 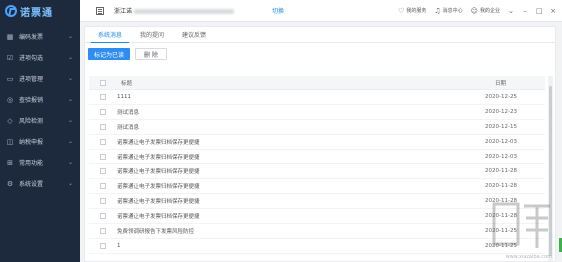 What do you see at coordinates (31, 37) in the screenshot?
I see `sidebar-item-label: 编码发票` at bounding box center [31, 37].